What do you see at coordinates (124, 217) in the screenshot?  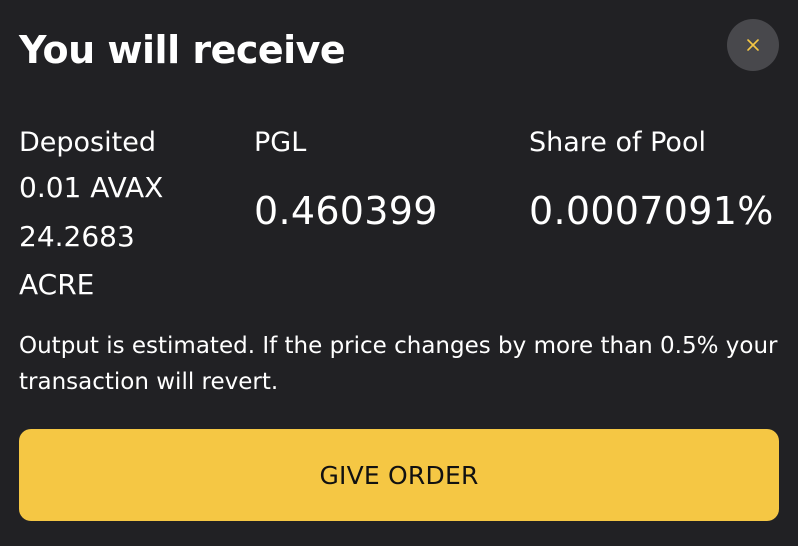 I see `deposited-column: Deposited 0.01 AVAX 24.2683 ACRE` at bounding box center [124, 217].